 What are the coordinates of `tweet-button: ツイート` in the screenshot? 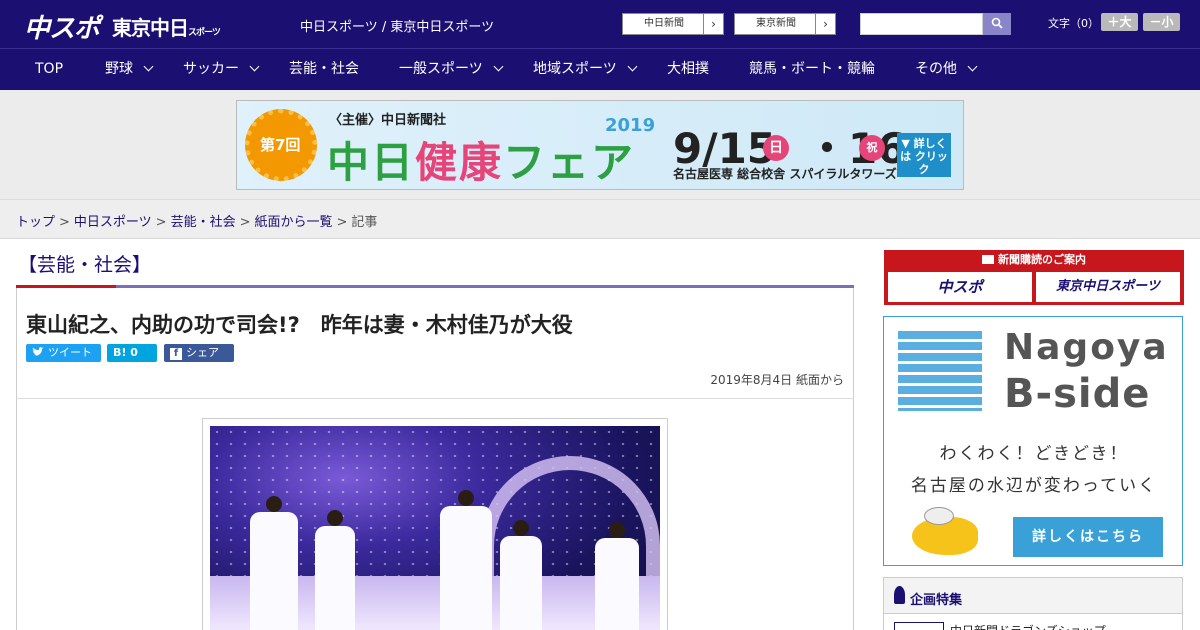 It's located at (63, 353).